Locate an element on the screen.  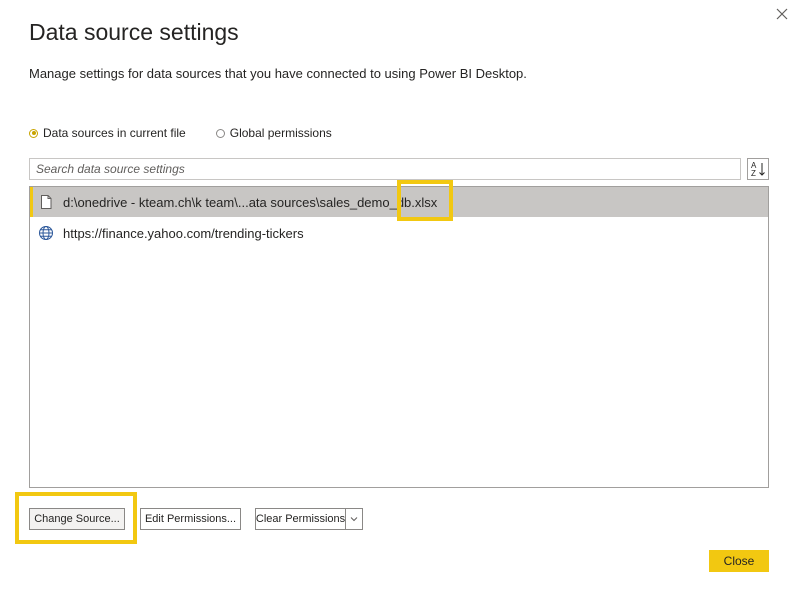
radio-checked-icon is located at coordinates (33, 133).